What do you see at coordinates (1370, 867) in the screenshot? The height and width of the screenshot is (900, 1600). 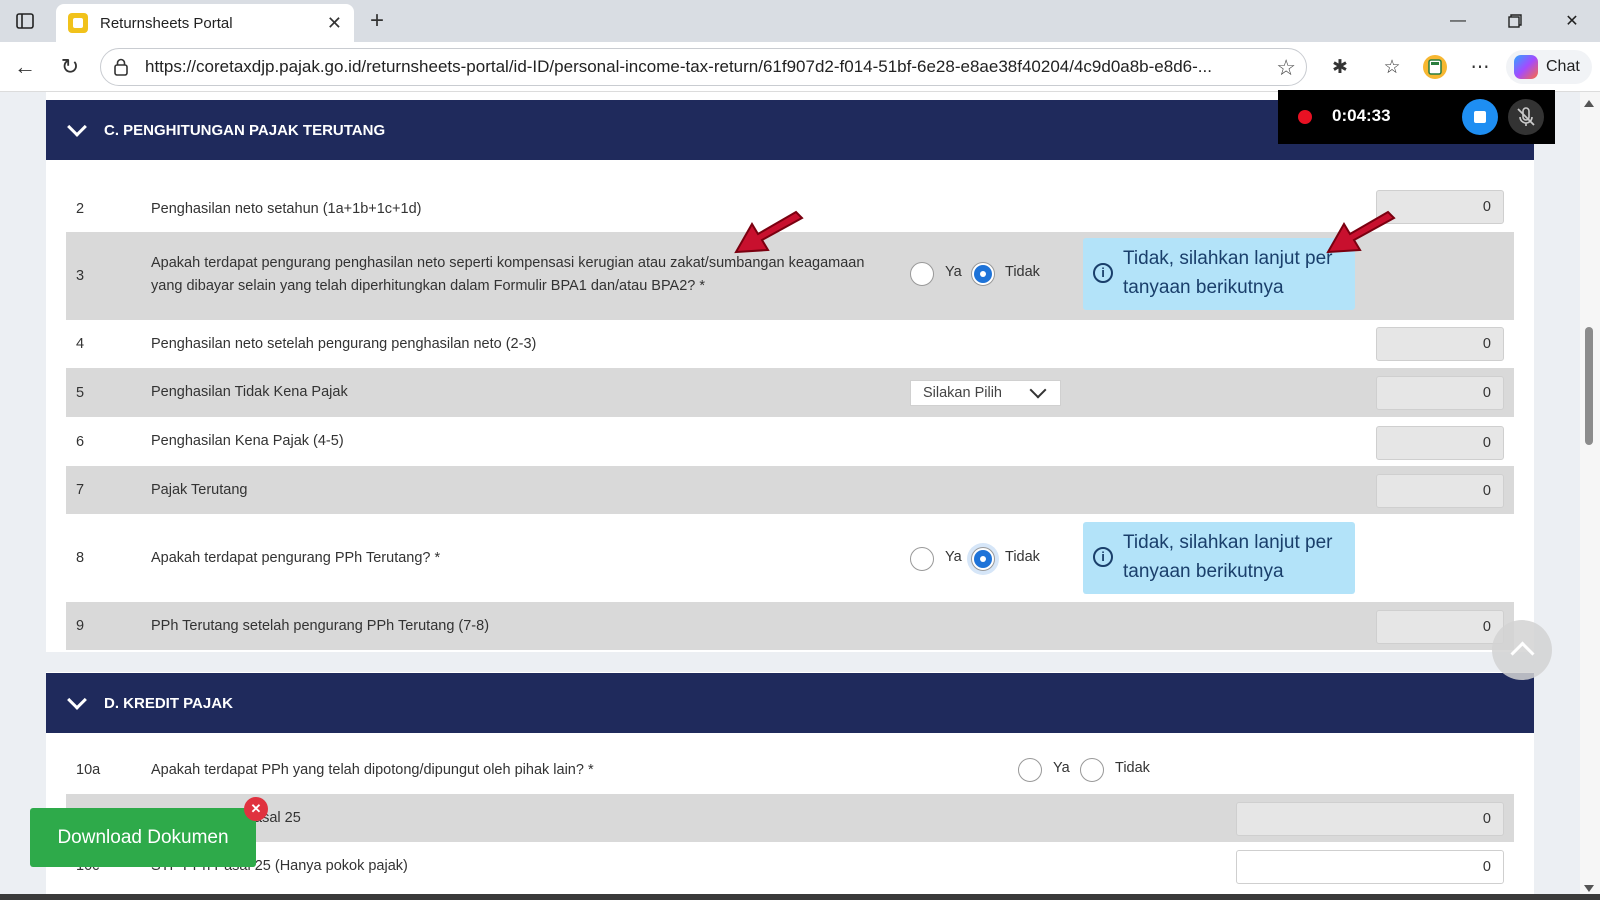 I see `value-input: 0` at bounding box center [1370, 867].